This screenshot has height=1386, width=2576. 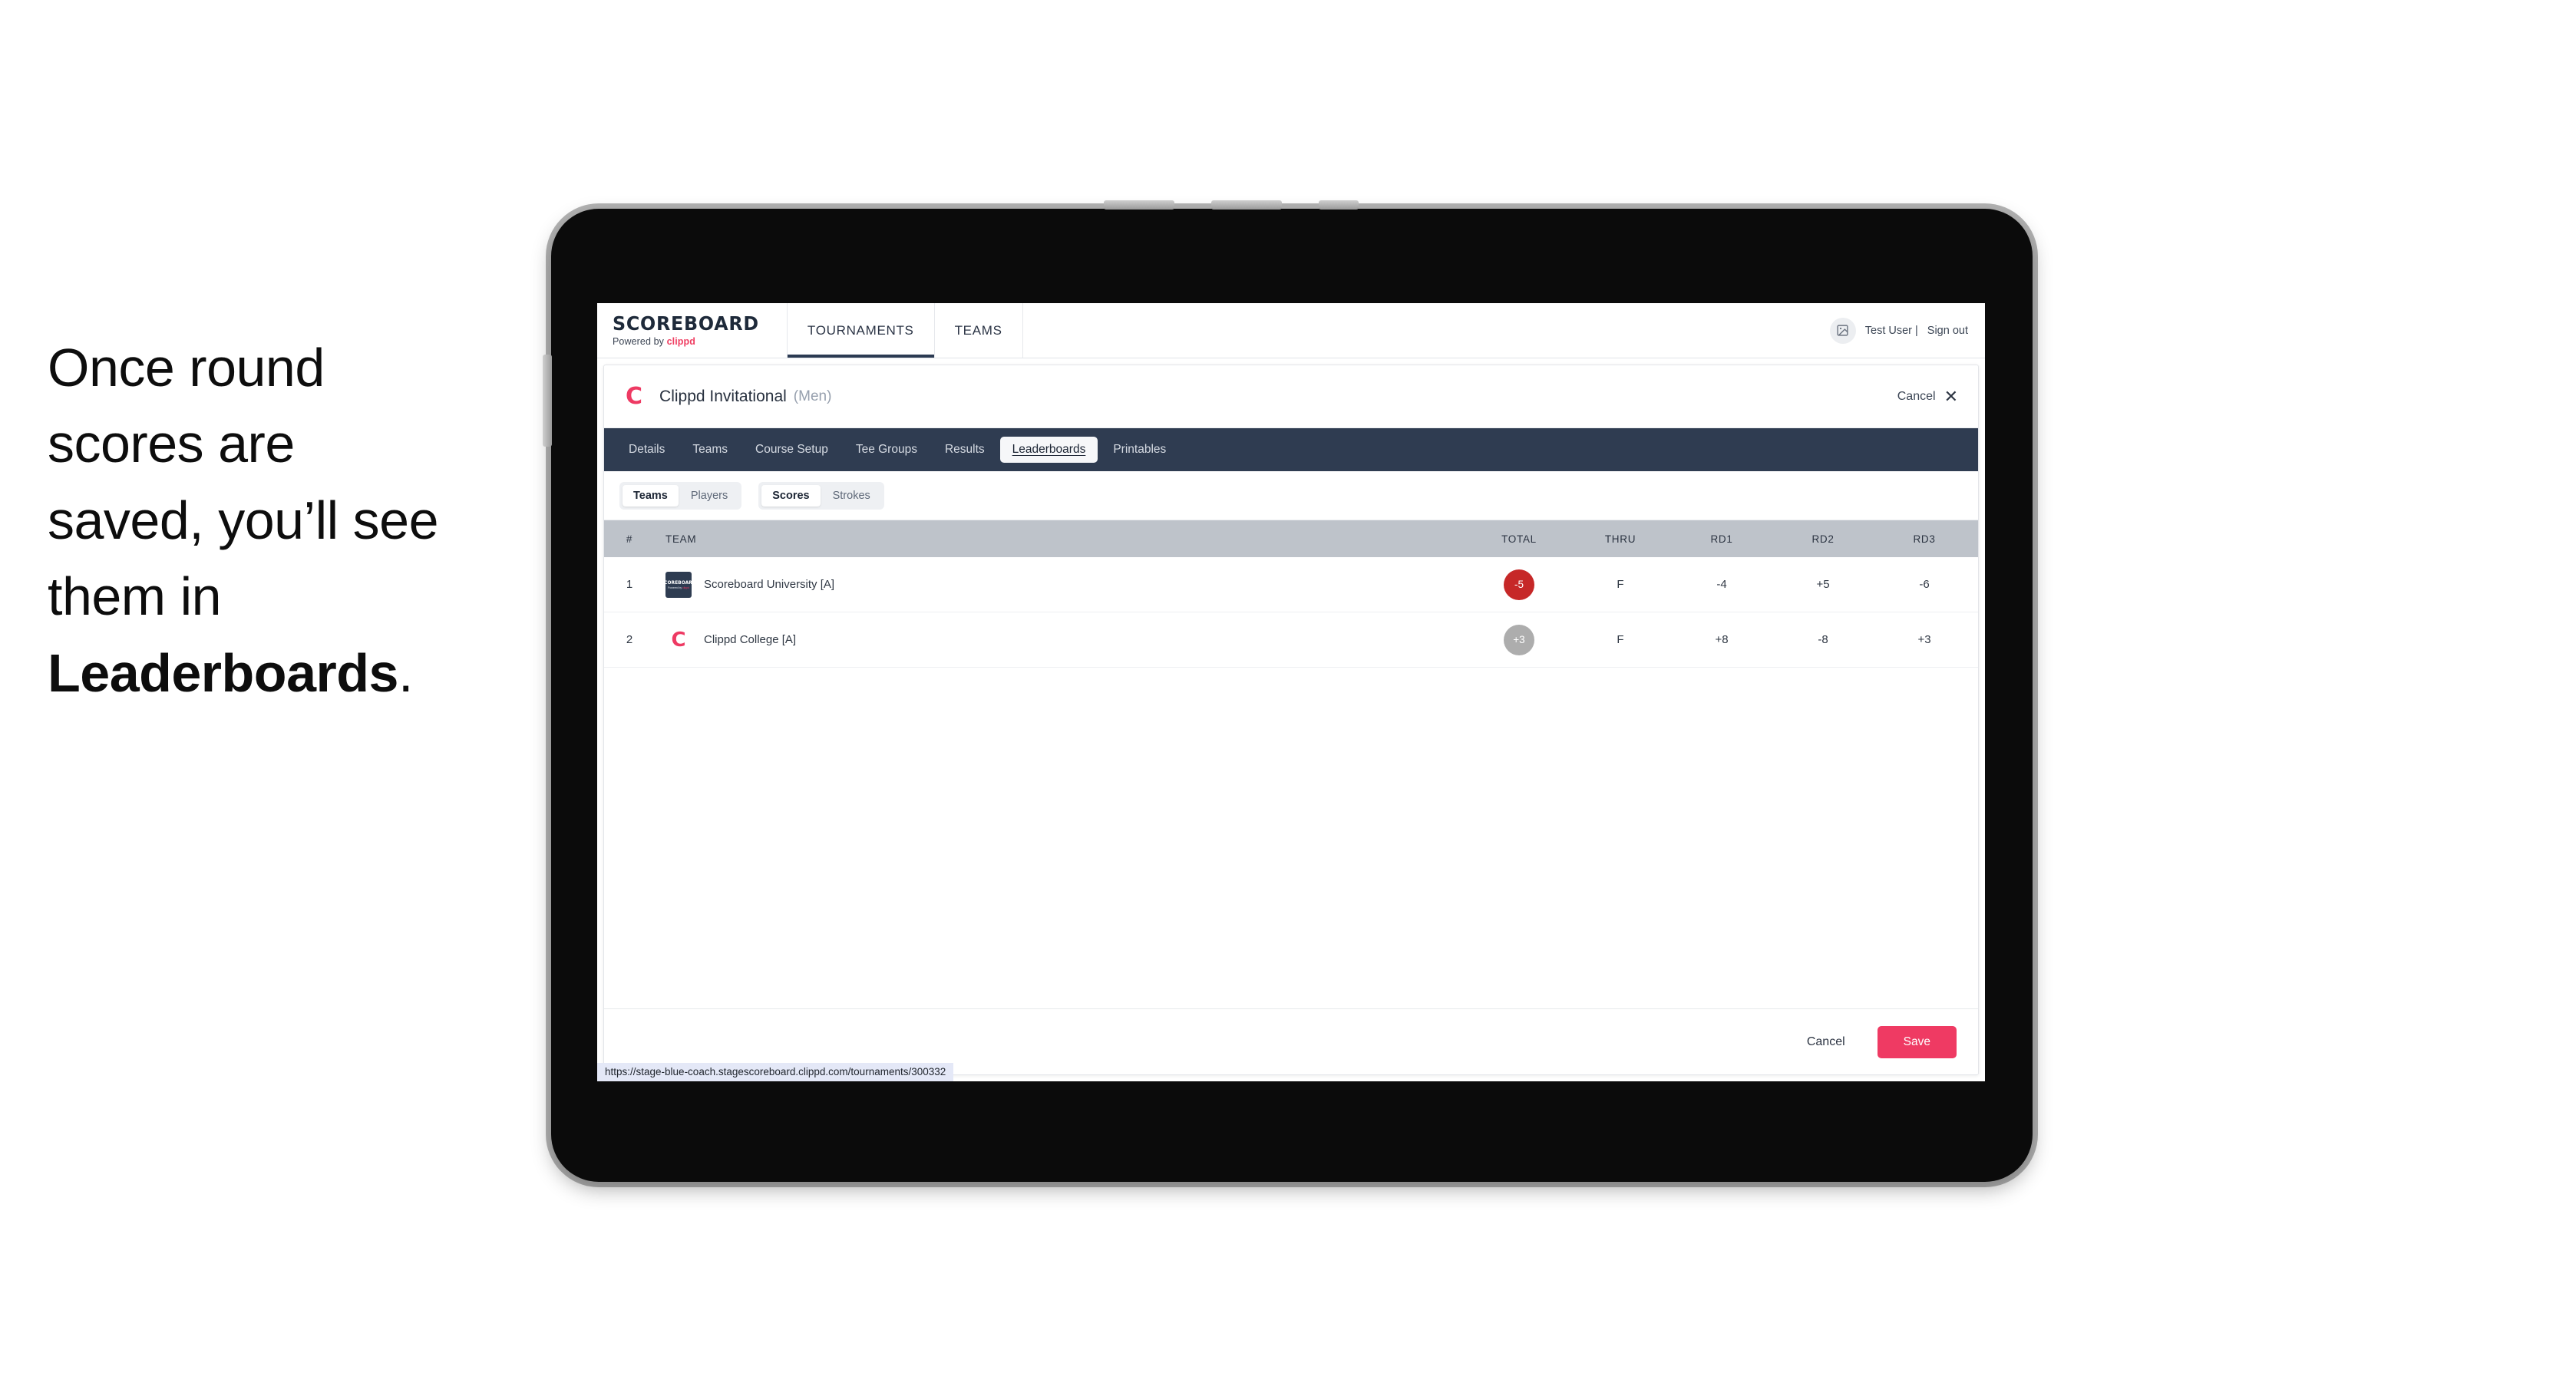 I want to click on nav-item-teams-label: Teams, so click(x=710, y=450).